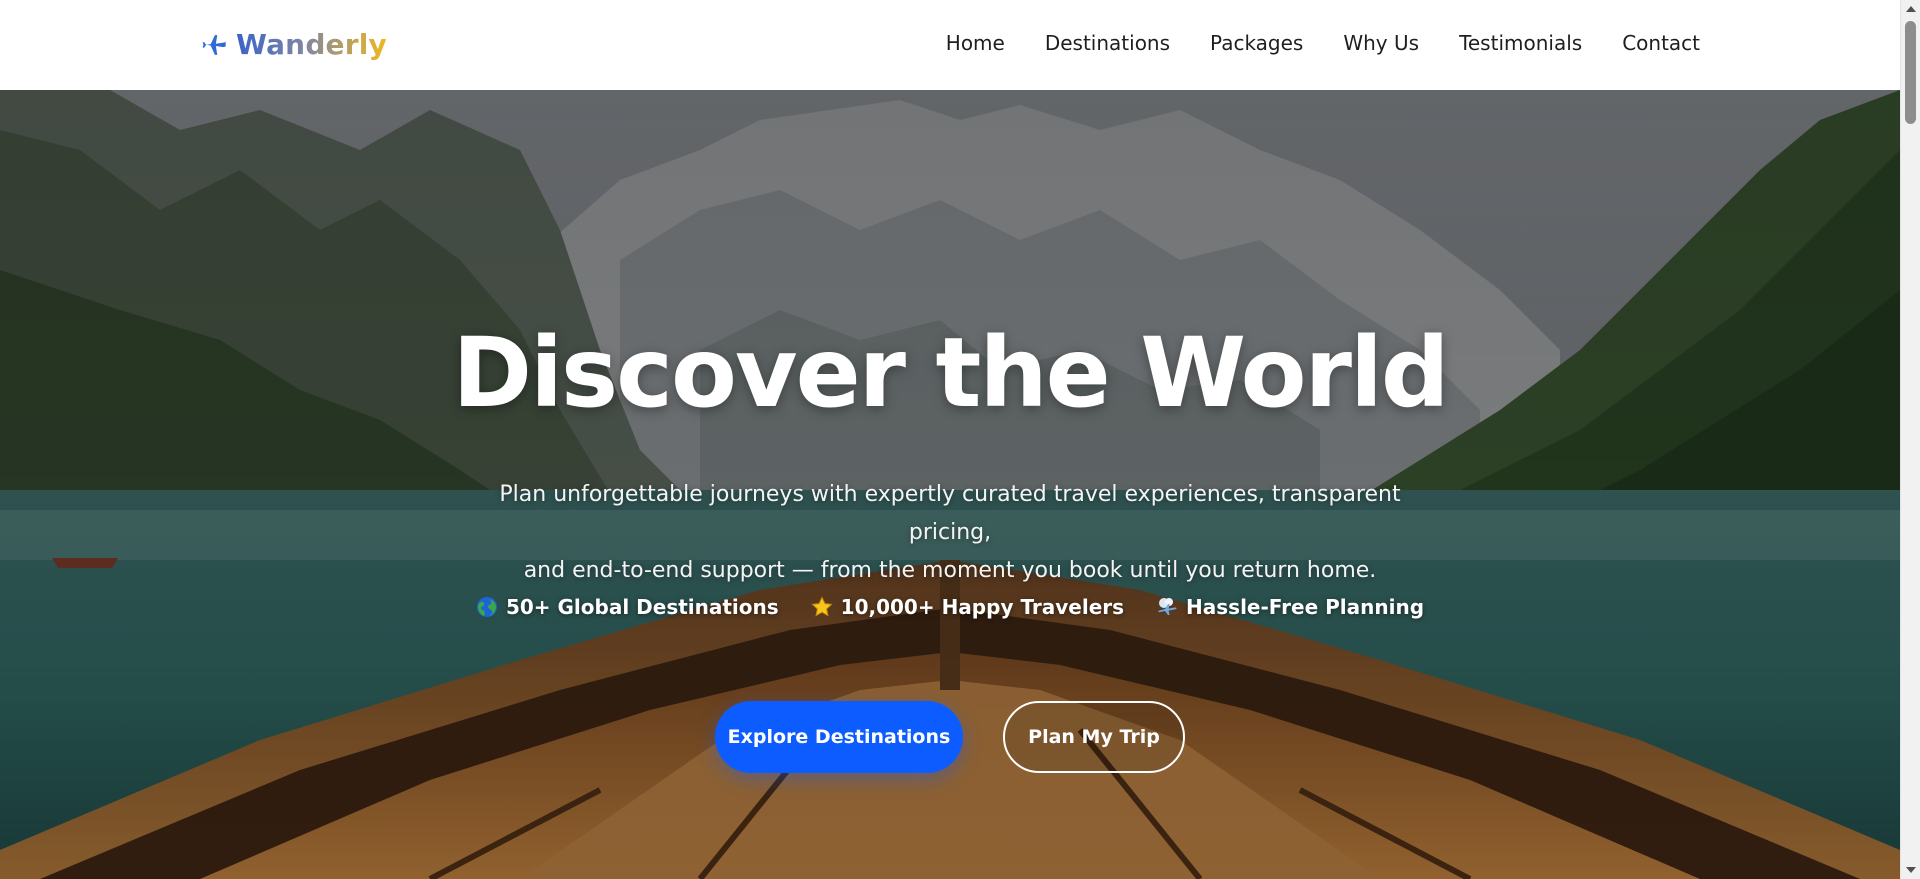  I want to click on scroll-up-arrow-icon, so click(1911, 9).